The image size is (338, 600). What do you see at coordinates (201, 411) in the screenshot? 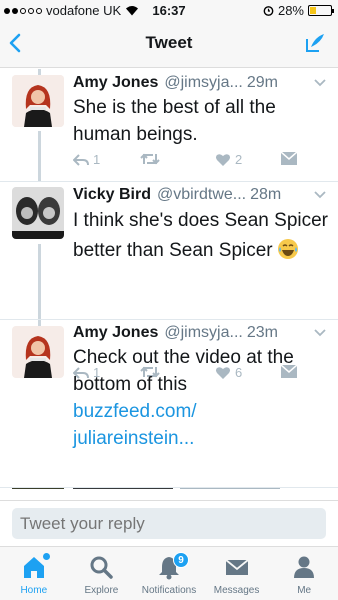
I see `tweet-link: buzzfeed.com/` at bounding box center [201, 411].